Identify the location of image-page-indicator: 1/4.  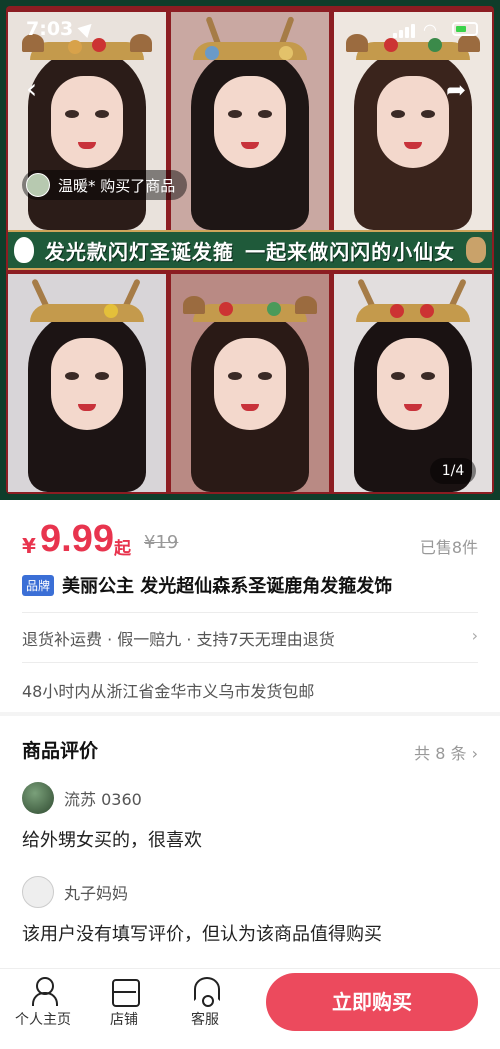
(453, 471).